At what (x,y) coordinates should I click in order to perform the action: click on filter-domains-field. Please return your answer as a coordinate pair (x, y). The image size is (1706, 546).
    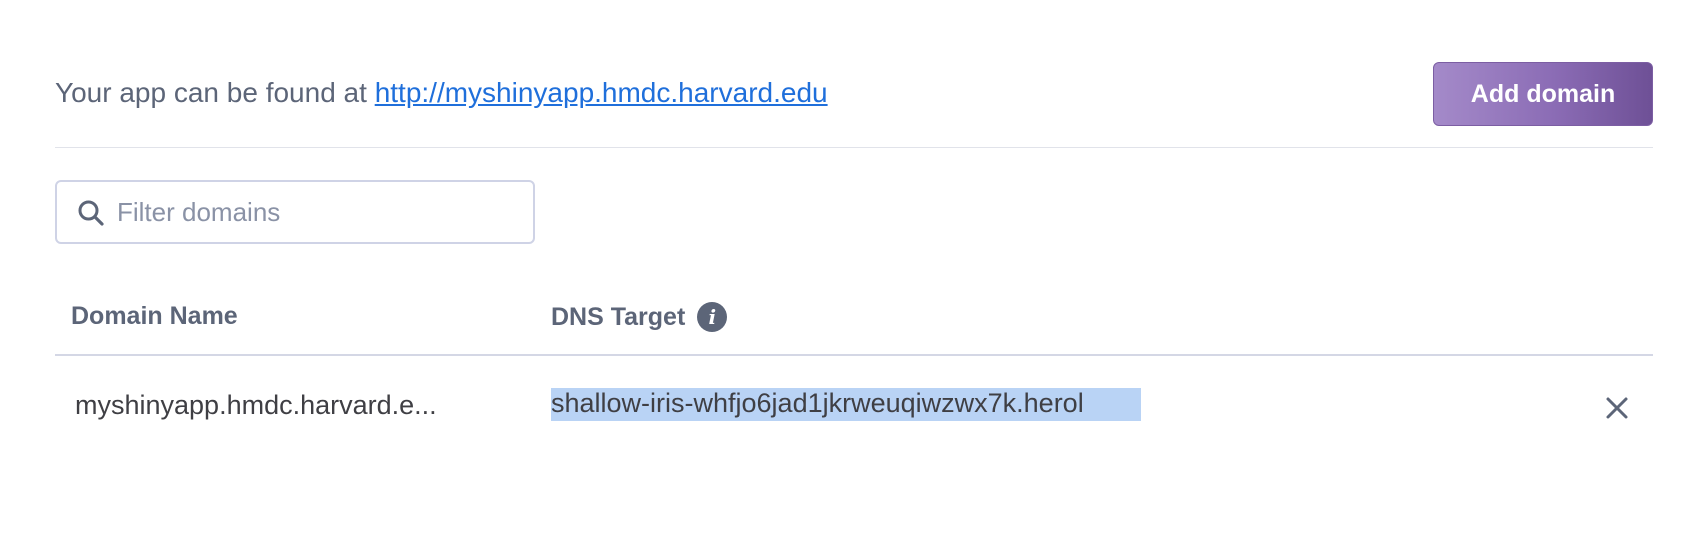
    Looking at the image, I should click on (295, 212).